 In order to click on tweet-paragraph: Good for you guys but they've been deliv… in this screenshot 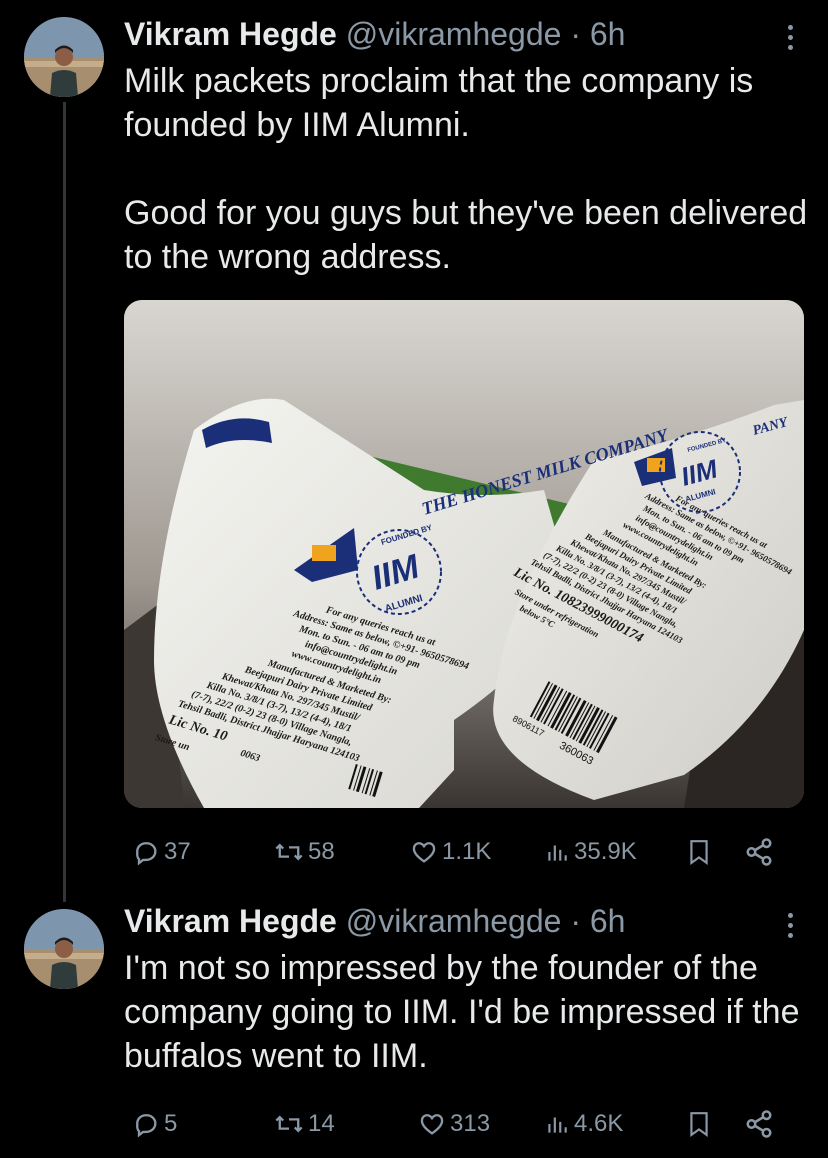, I will do `click(466, 235)`.